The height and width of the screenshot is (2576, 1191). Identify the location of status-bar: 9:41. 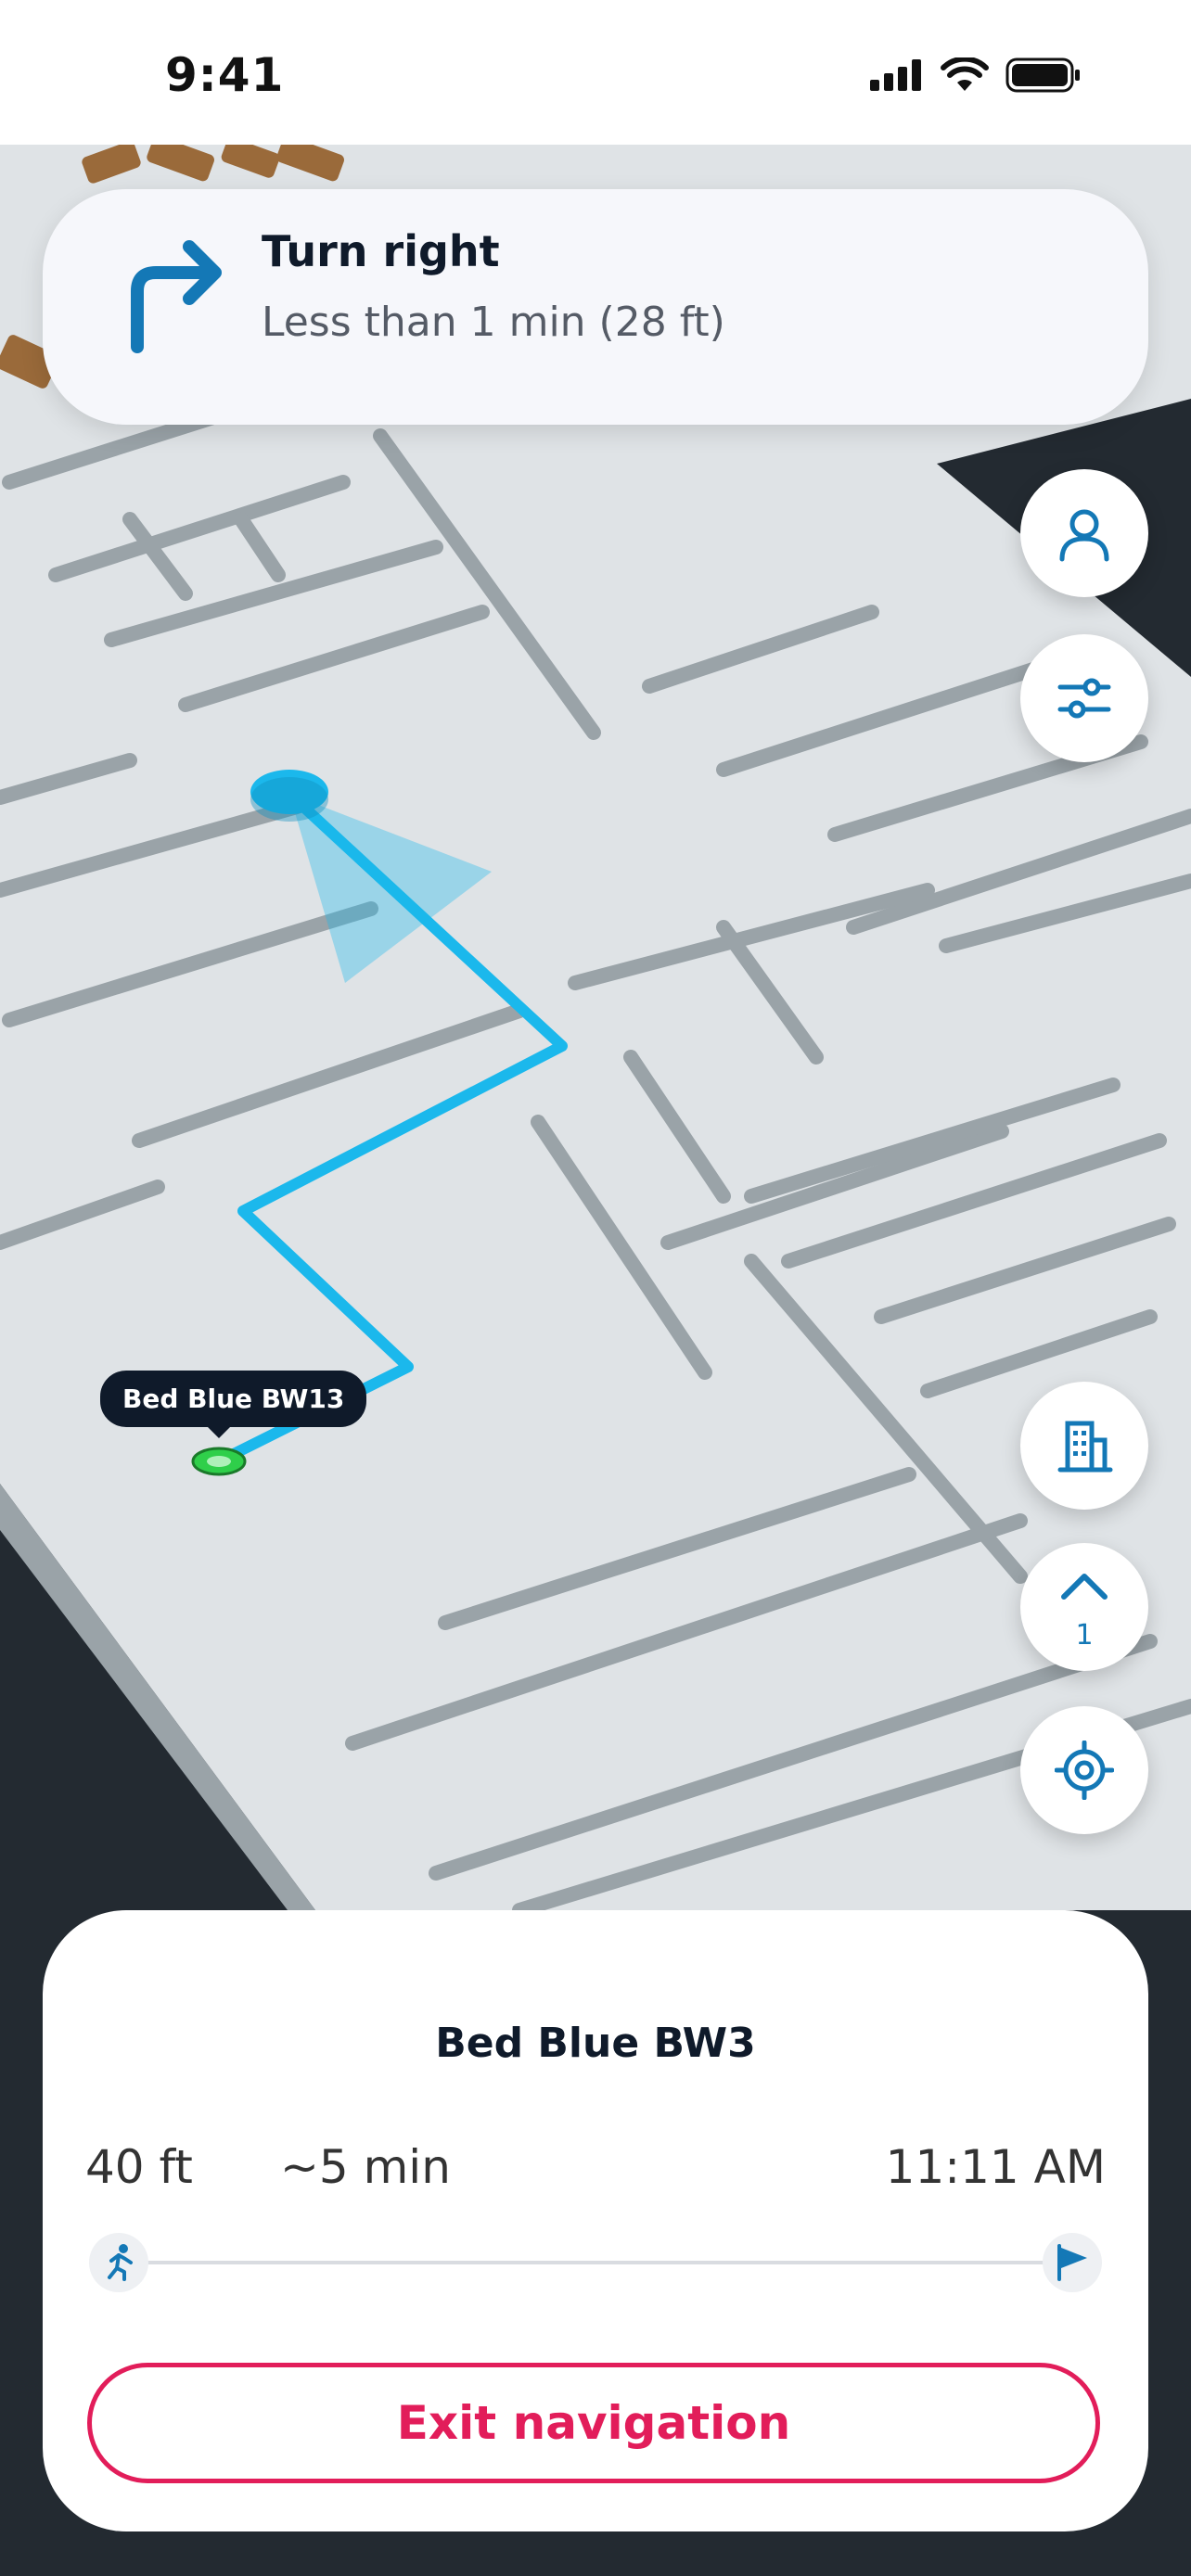
(595, 72).